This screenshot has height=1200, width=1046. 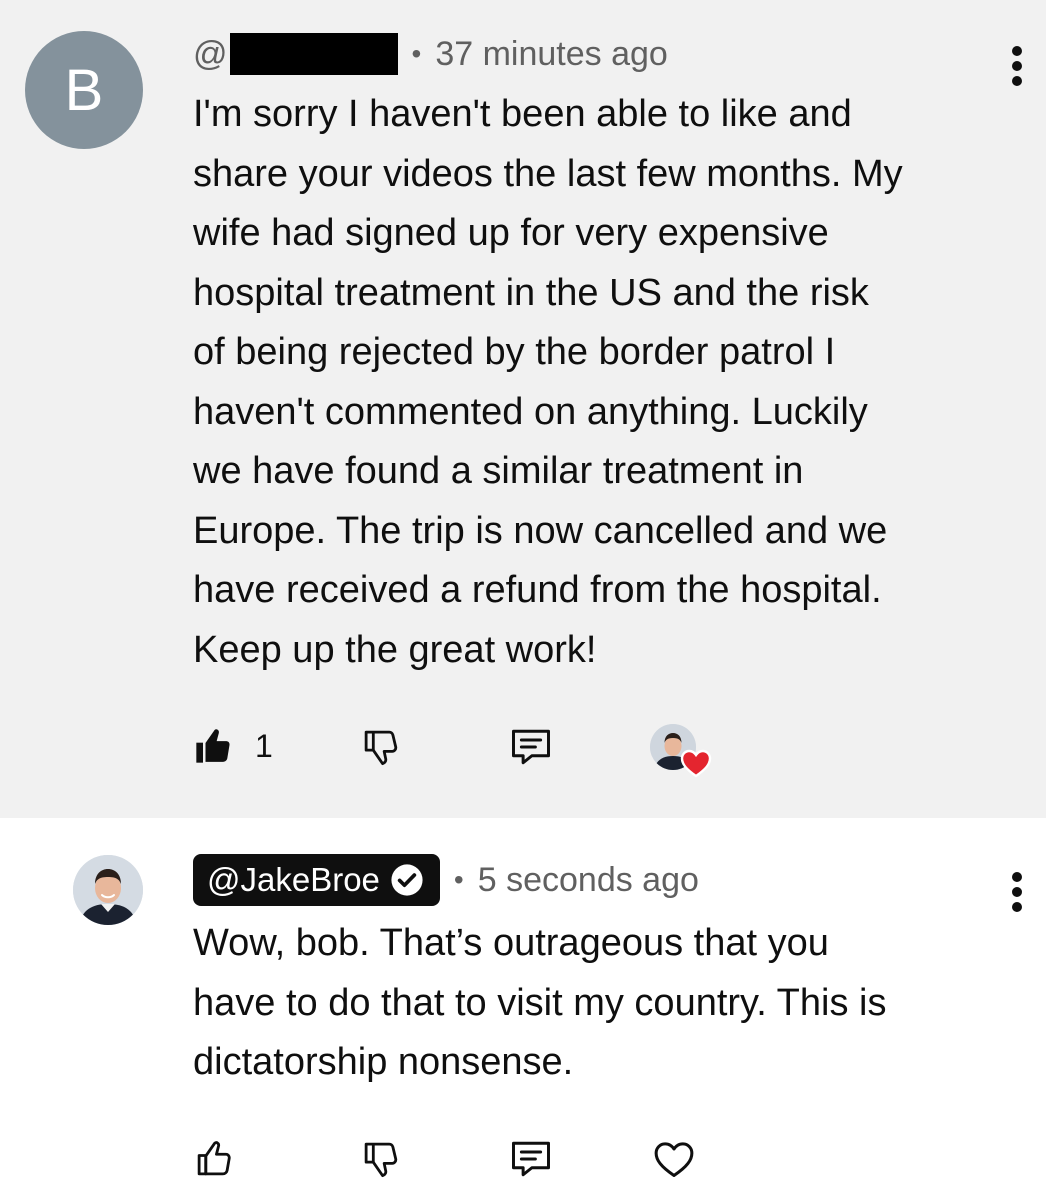 I want to click on like-button: 1, so click(x=233, y=746).